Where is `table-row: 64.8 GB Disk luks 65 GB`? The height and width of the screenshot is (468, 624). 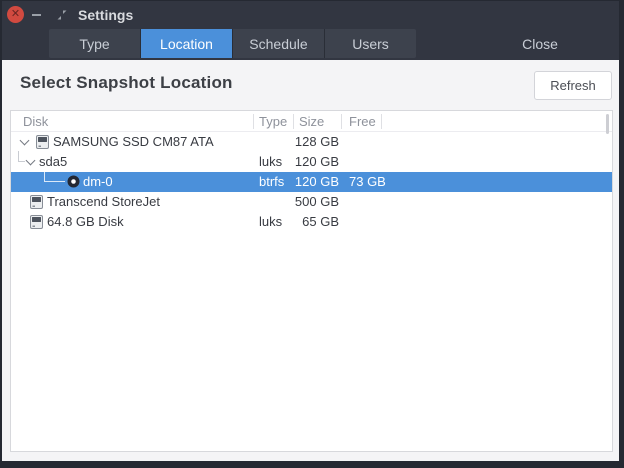
table-row: 64.8 GB Disk luks 65 GB is located at coordinates (311, 222).